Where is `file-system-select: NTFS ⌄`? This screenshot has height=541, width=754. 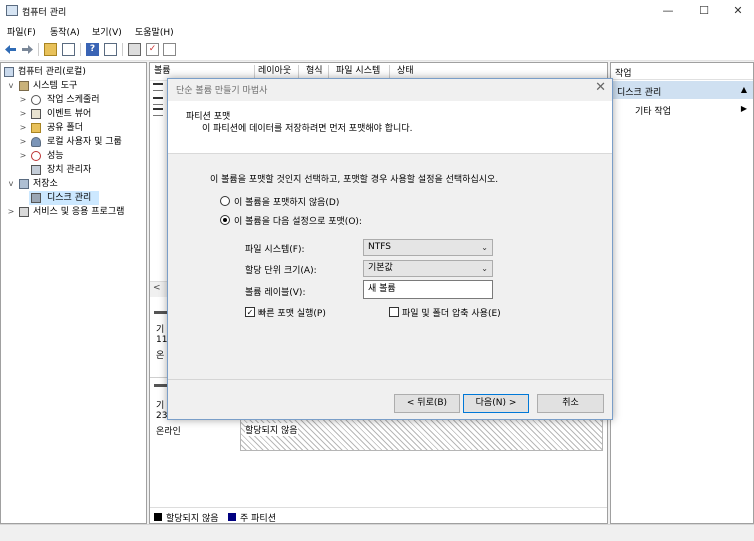
file-system-select: NTFS ⌄ is located at coordinates (428, 247).